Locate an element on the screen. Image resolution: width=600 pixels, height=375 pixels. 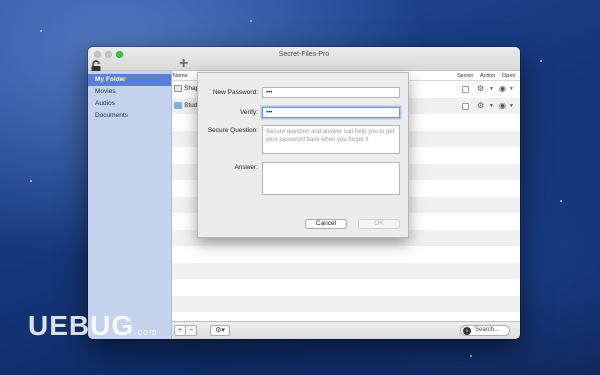
sidebar-item-audios: Audios is located at coordinates (129, 104).